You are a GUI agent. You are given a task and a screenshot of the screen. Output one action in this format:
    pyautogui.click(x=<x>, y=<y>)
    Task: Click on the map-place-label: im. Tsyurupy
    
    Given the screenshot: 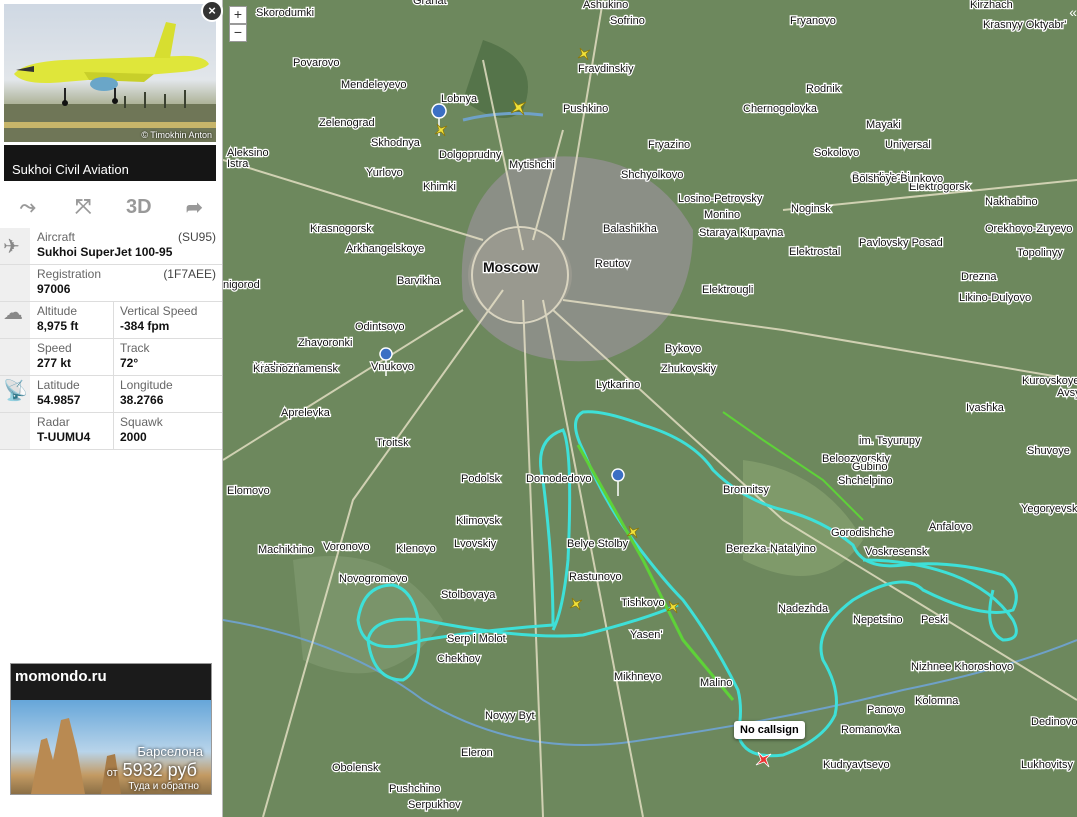 What is the action you would take?
    pyautogui.click(x=890, y=441)
    